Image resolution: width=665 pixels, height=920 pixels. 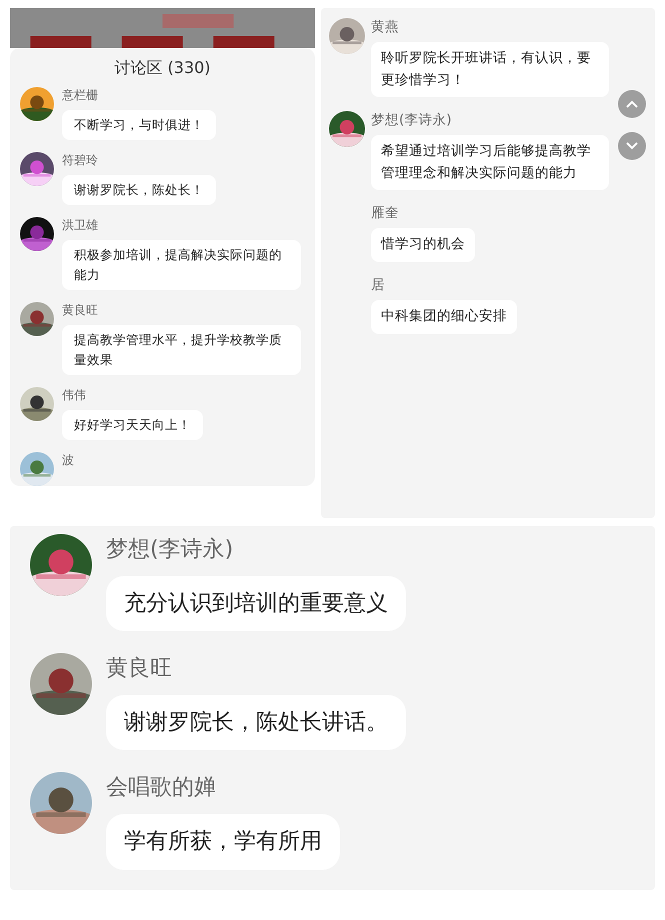 I want to click on comment-bubble: 希望通过培训学习后能够提高教学管理理念和解决实际问题的能力, so click(x=490, y=162).